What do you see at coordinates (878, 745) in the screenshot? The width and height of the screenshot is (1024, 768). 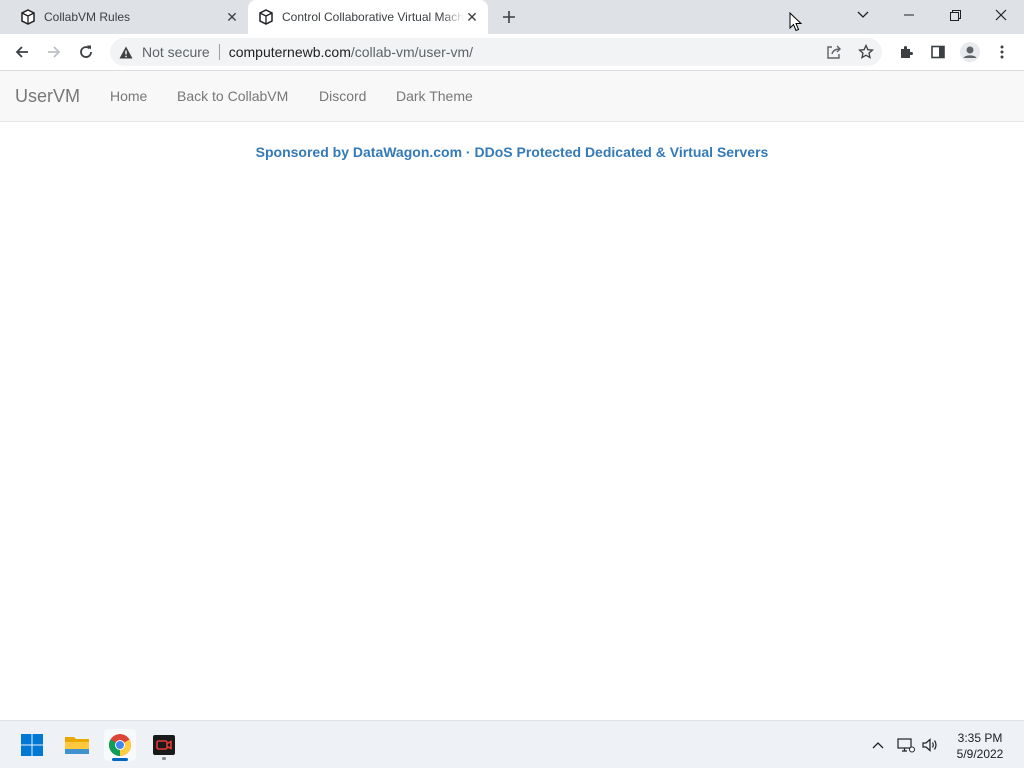 I see `show-hidden-icons-chevron-up-icon` at bounding box center [878, 745].